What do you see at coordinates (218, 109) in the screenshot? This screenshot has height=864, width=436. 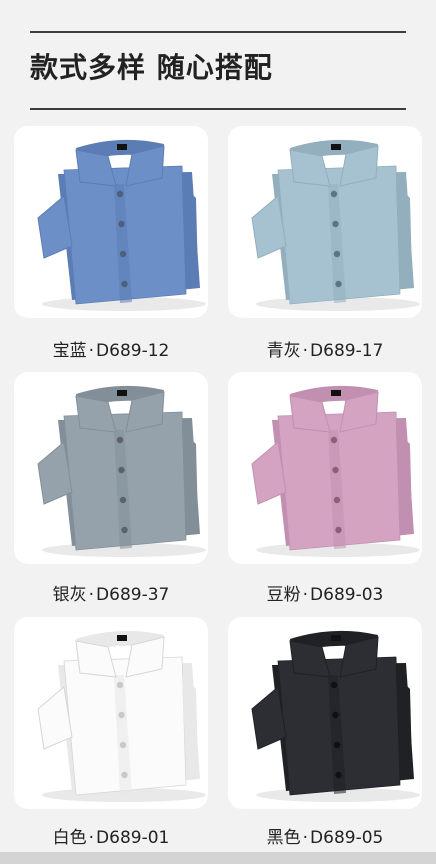 I see `bottom-divider` at bounding box center [218, 109].